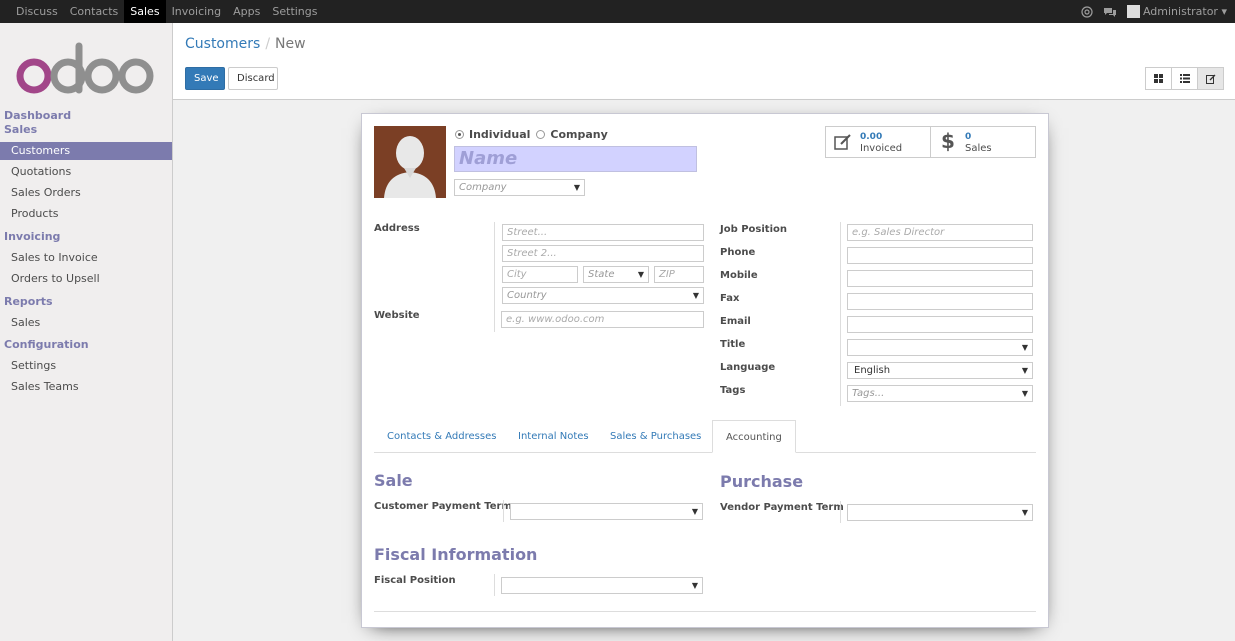 This screenshot has height=641, width=1235. What do you see at coordinates (397, 315) in the screenshot?
I see `website-label: Website` at bounding box center [397, 315].